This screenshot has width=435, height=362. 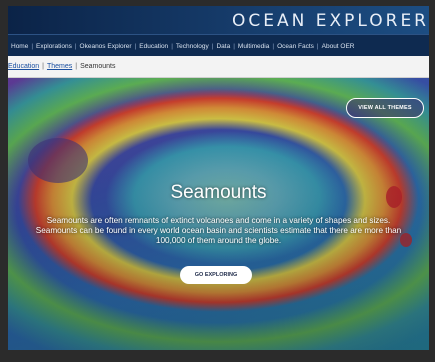 I want to click on breadcrumb-education: Education, so click(x=23, y=66).